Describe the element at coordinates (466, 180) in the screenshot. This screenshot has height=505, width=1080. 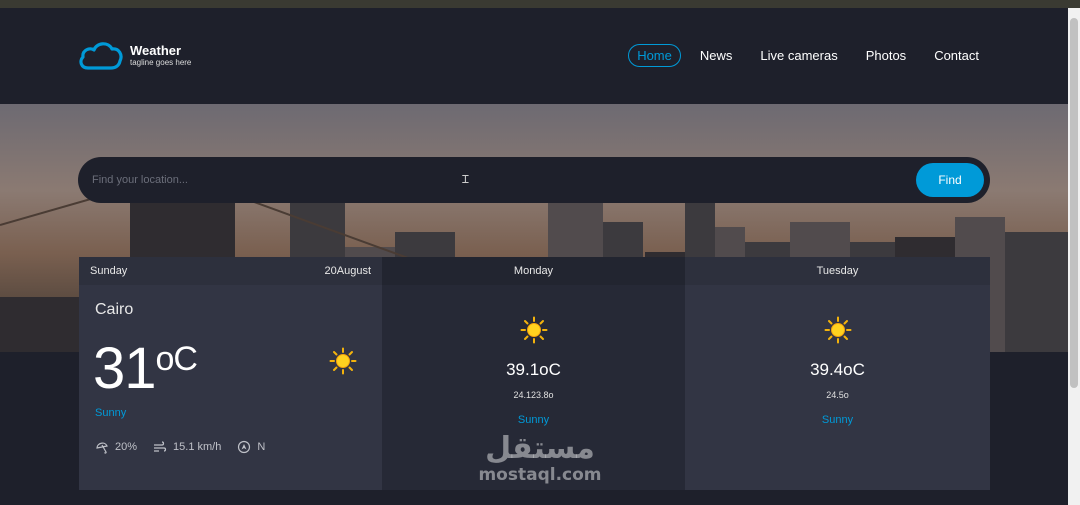
I see `text-cursor-icon: Ꮖ` at that location.